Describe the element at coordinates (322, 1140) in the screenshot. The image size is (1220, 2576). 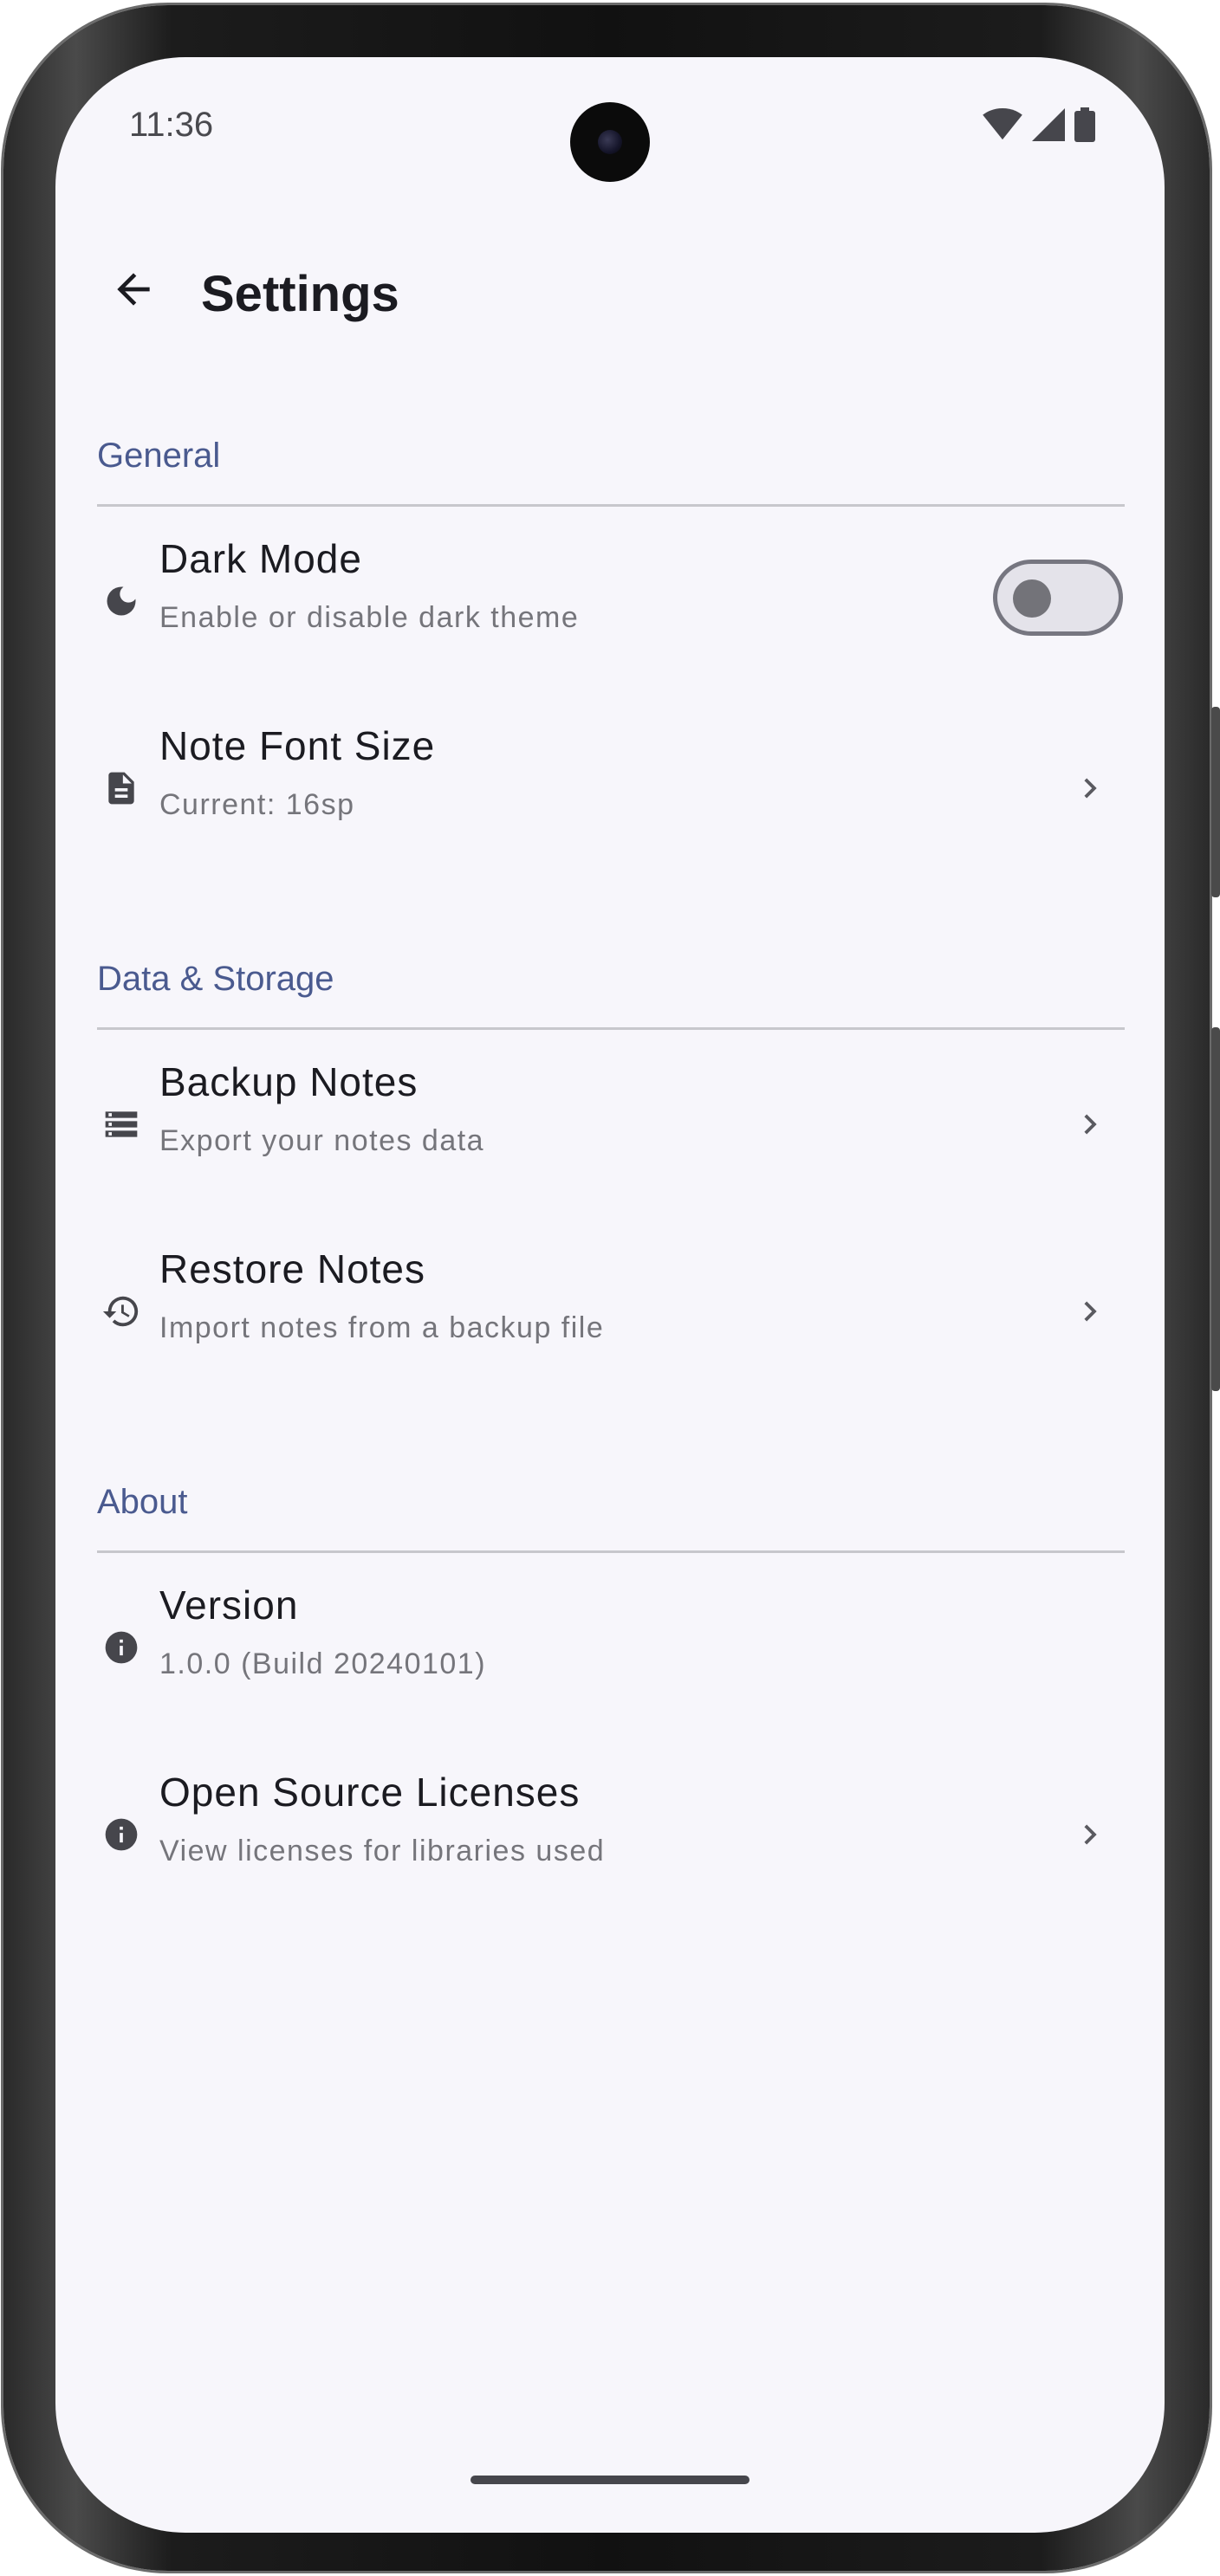
I see `setting-subtitle: Export your notes data` at that location.